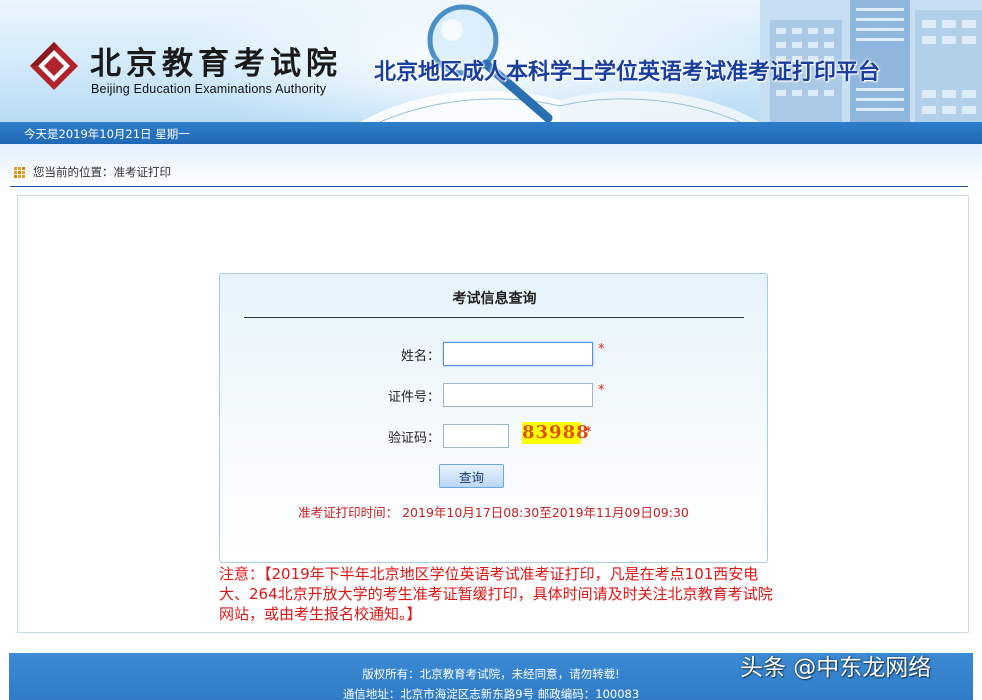 The width and height of the screenshot is (982, 700). Describe the element at coordinates (518, 395) in the screenshot. I see `id-number-input` at that location.